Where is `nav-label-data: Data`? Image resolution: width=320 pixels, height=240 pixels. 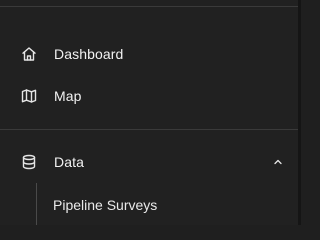
nav-label-data: Data is located at coordinates (69, 162).